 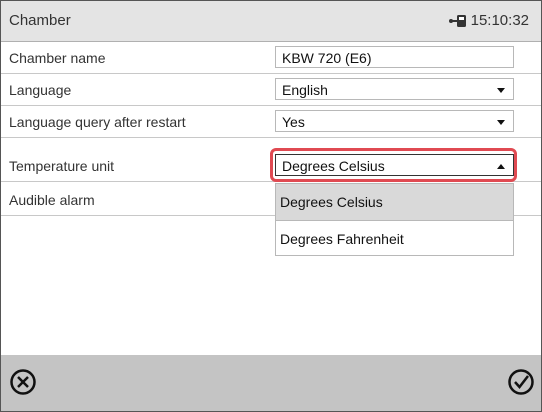 I want to click on row-temperature-unit: Temperature unit Degrees Celsius, so click(x=271, y=166).